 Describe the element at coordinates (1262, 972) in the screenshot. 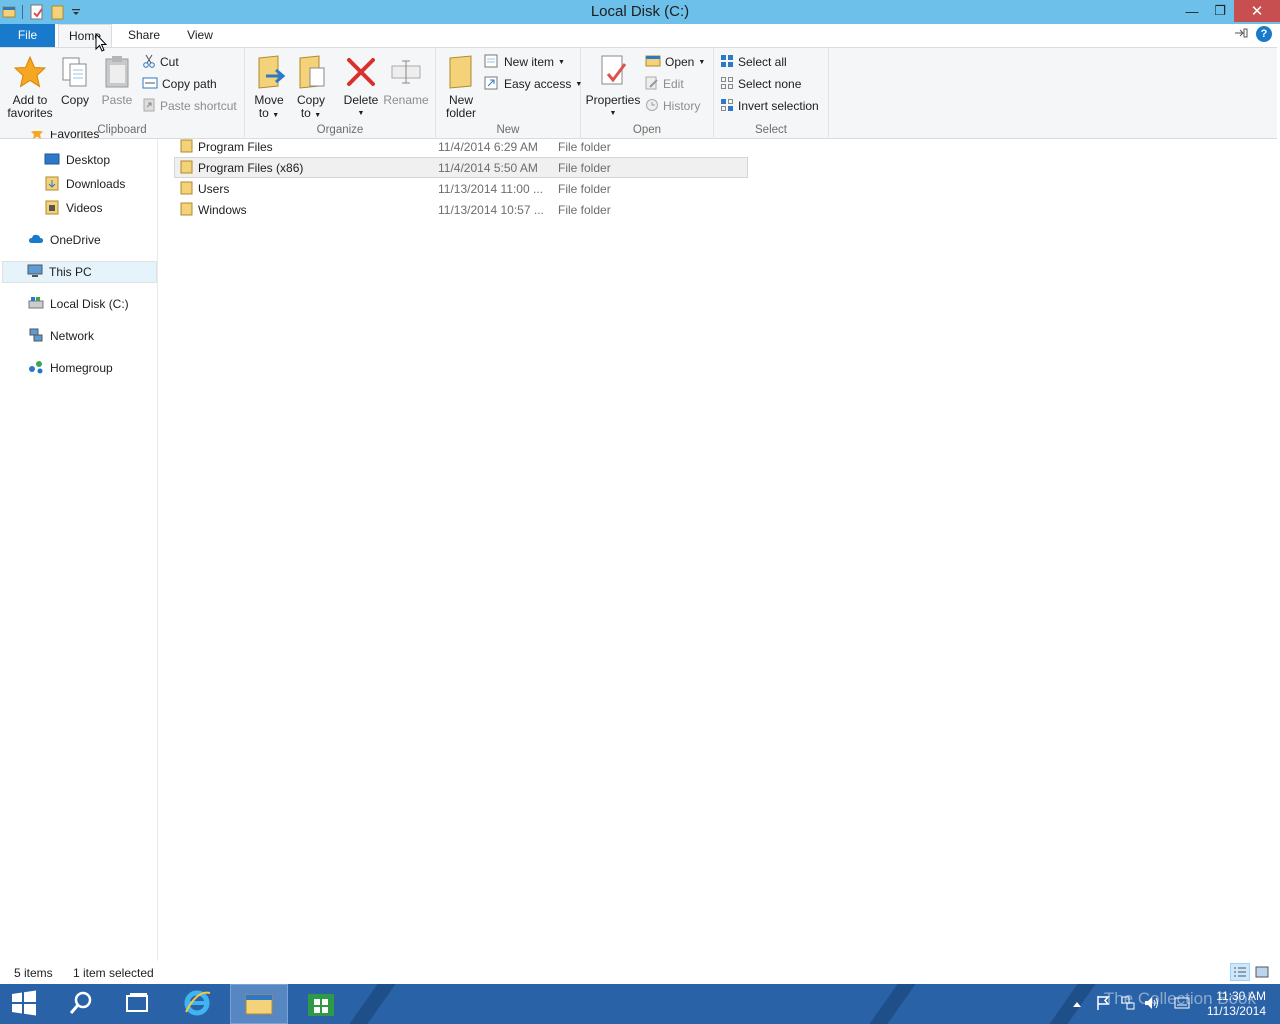

I see `large-icons-view-icon` at that location.